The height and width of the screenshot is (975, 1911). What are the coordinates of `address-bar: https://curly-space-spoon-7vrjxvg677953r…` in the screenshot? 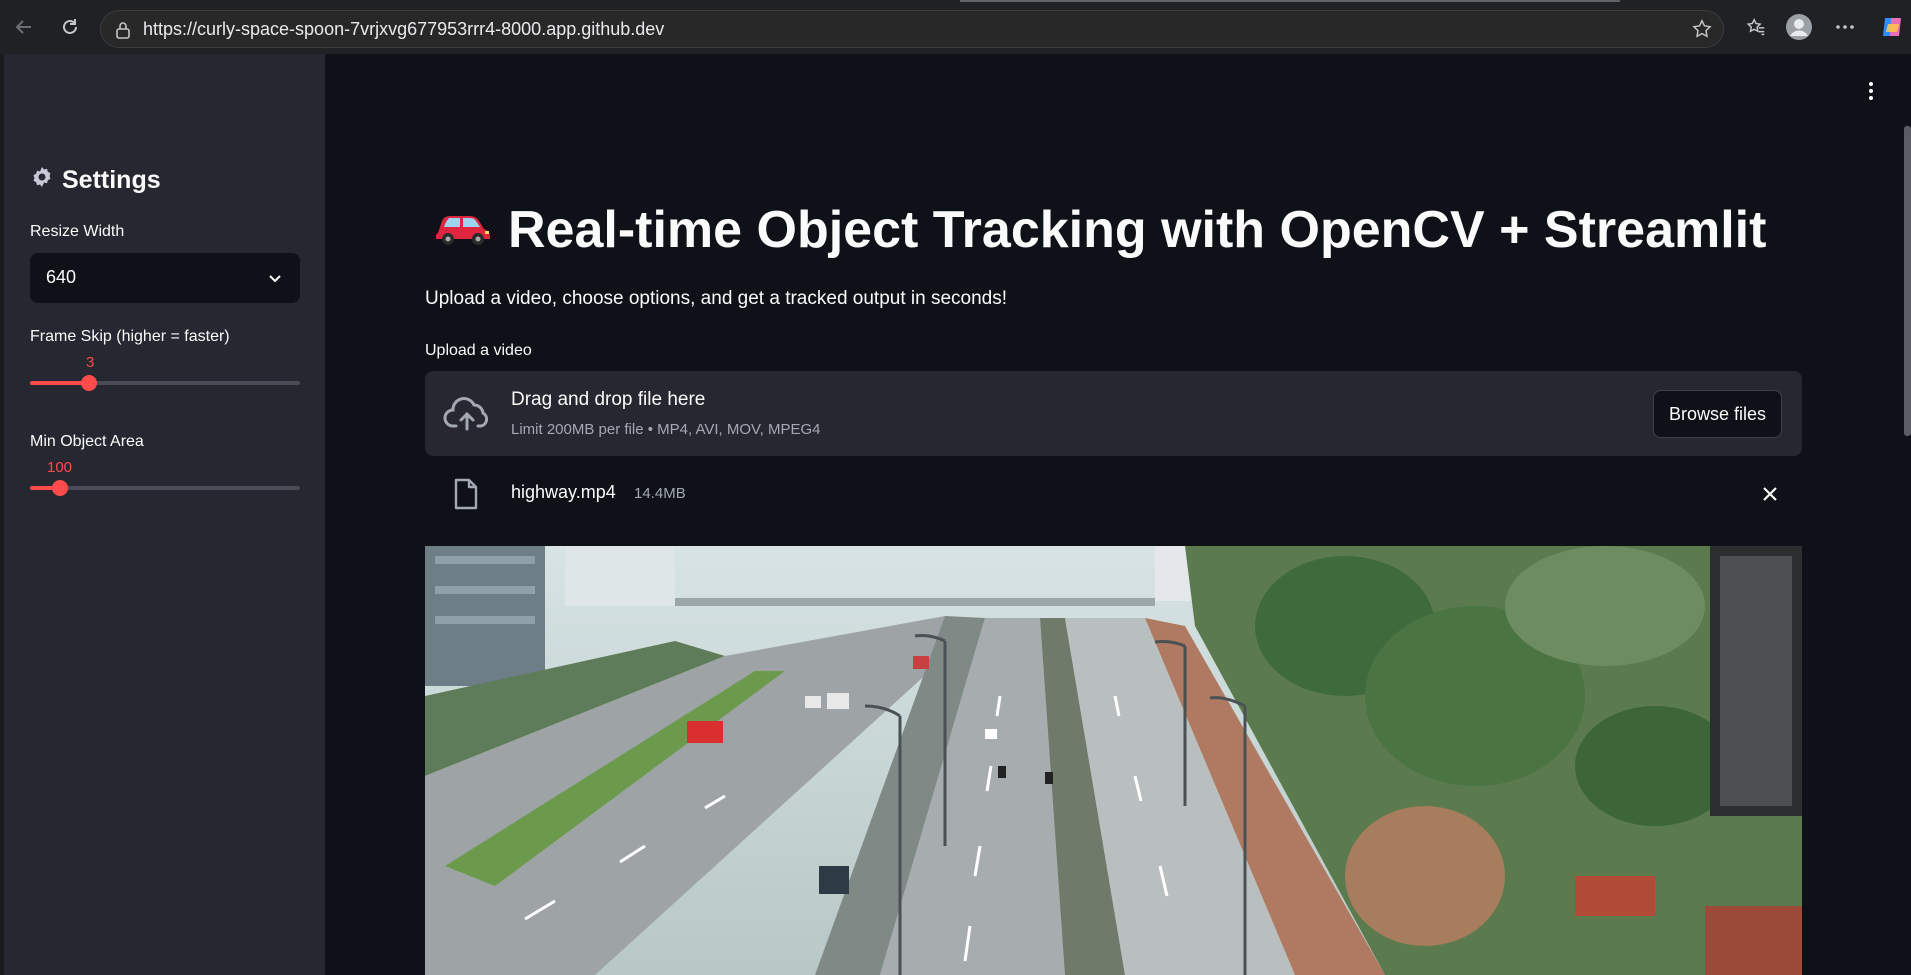 It's located at (912, 29).